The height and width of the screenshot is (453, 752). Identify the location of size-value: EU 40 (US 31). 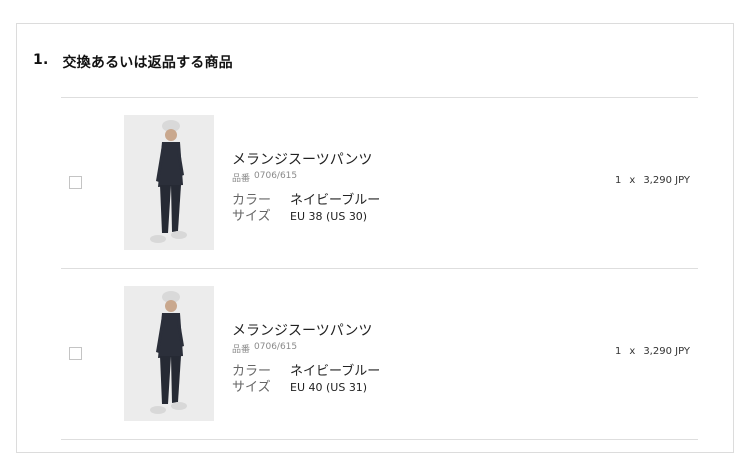
(329, 387).